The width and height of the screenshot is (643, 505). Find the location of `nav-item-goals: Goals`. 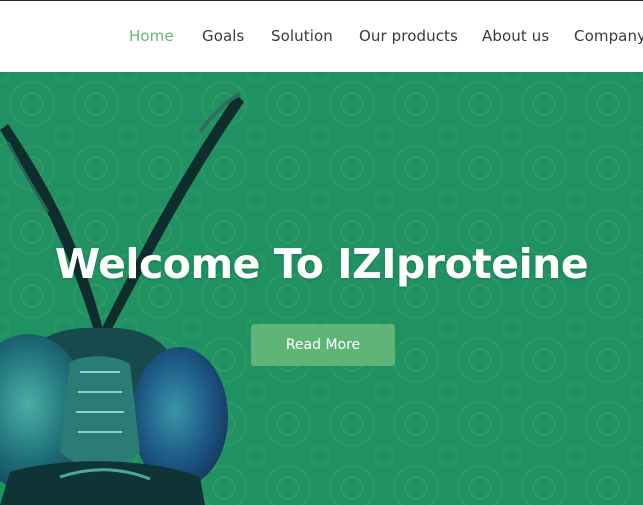

nav-item-goals: Goals is located at coordinates (223, 36).